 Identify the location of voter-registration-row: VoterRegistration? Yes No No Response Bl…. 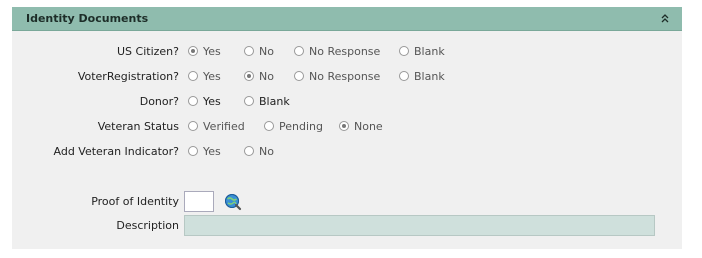
(347, 77).